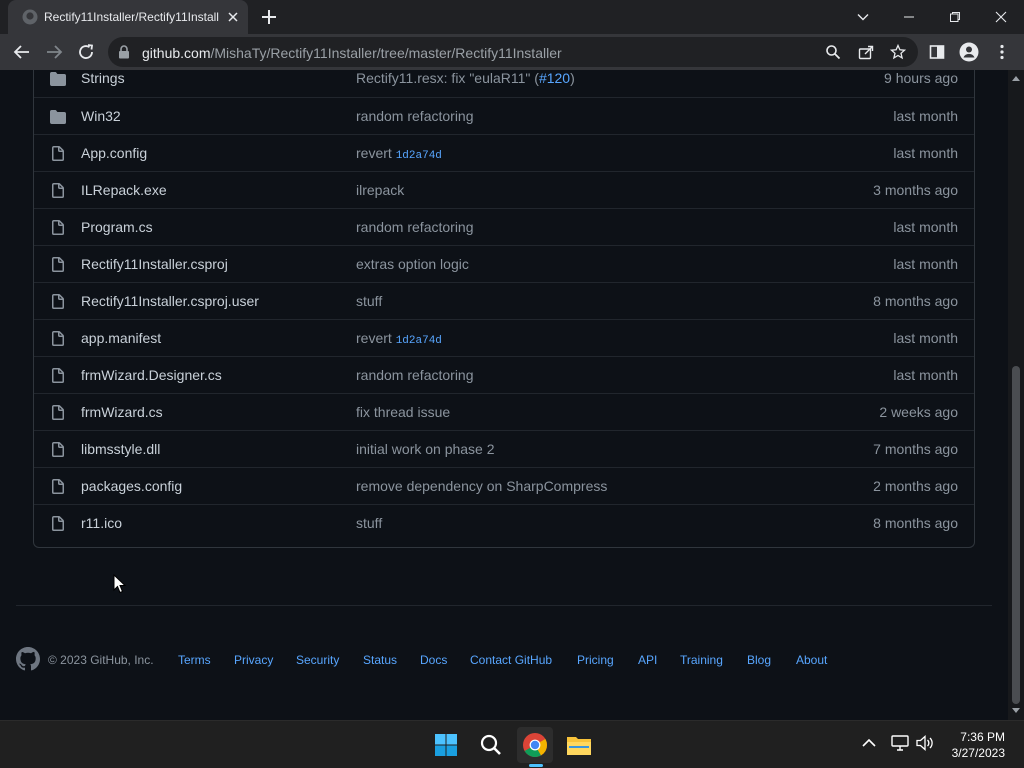  I want to click on browser-titlebar: Rectify11Installer/Rectify11Install, so click(512, 17).